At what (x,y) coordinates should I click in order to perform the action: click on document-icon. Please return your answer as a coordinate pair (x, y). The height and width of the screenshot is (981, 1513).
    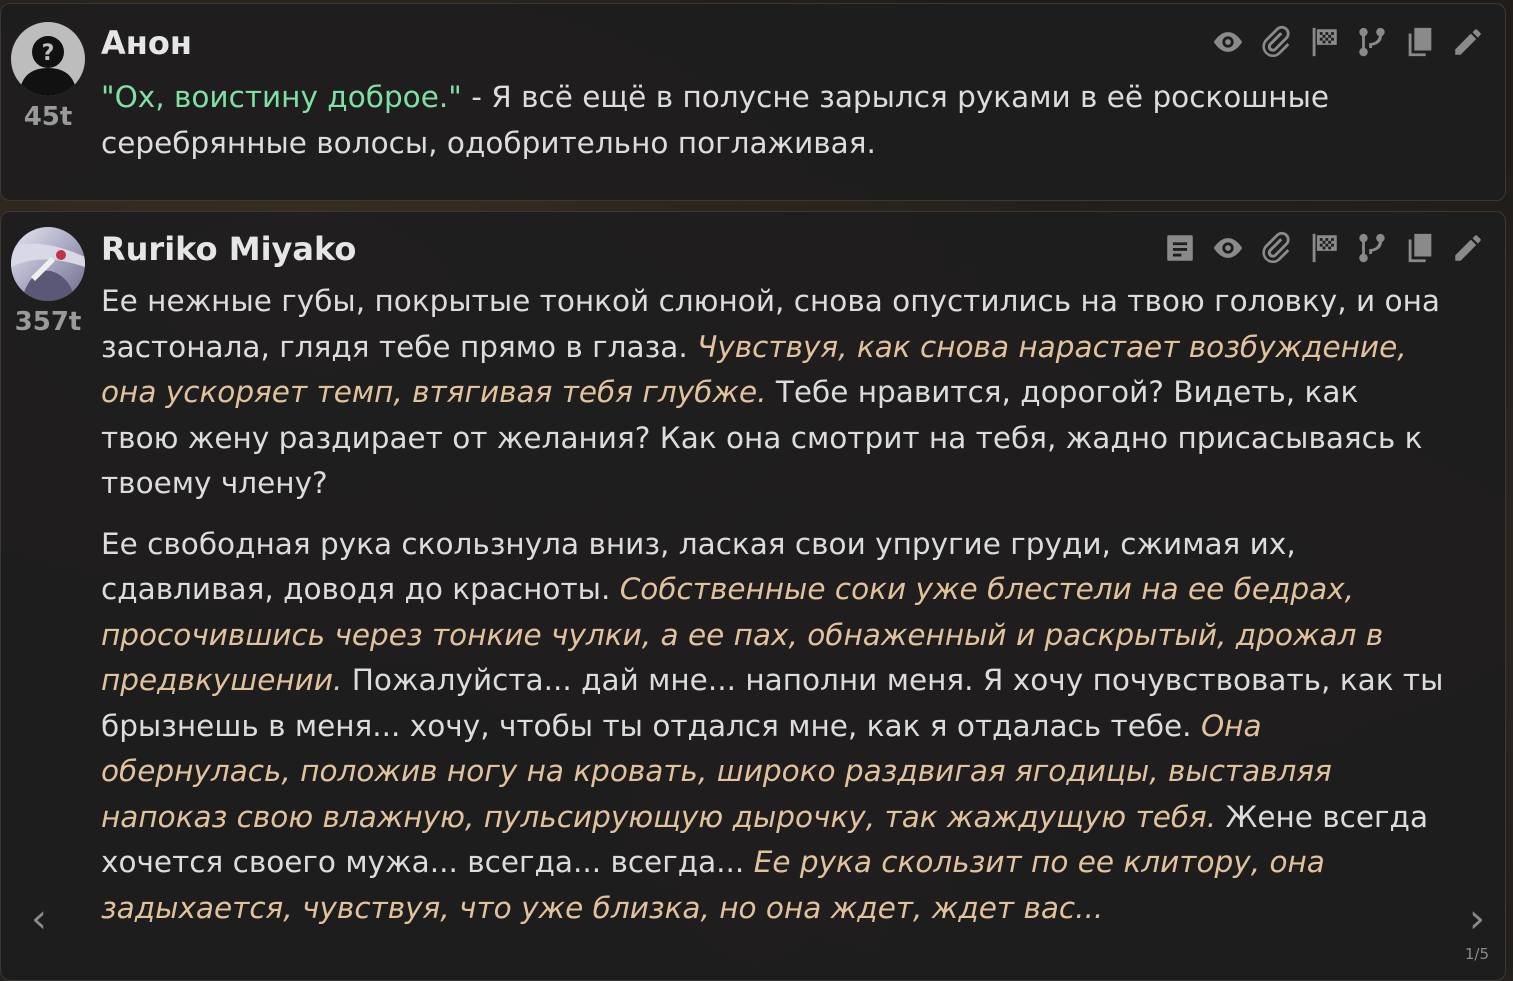
    Looking at the image, I should click on (1180, 248).